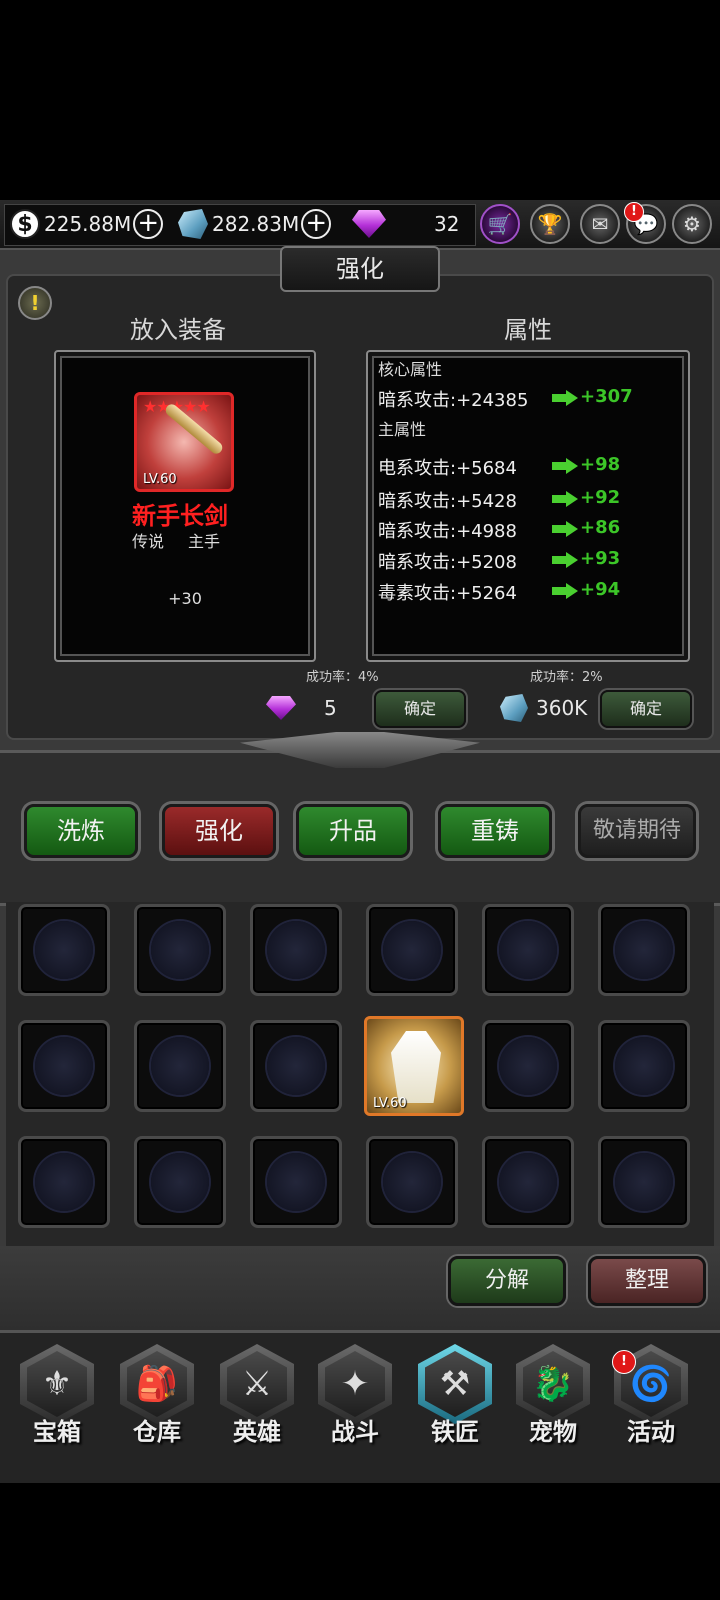  Describe the element at coordinates (637, 831) in the screenshot. I see `tab-coming-soon: 敬请期待` at that location.